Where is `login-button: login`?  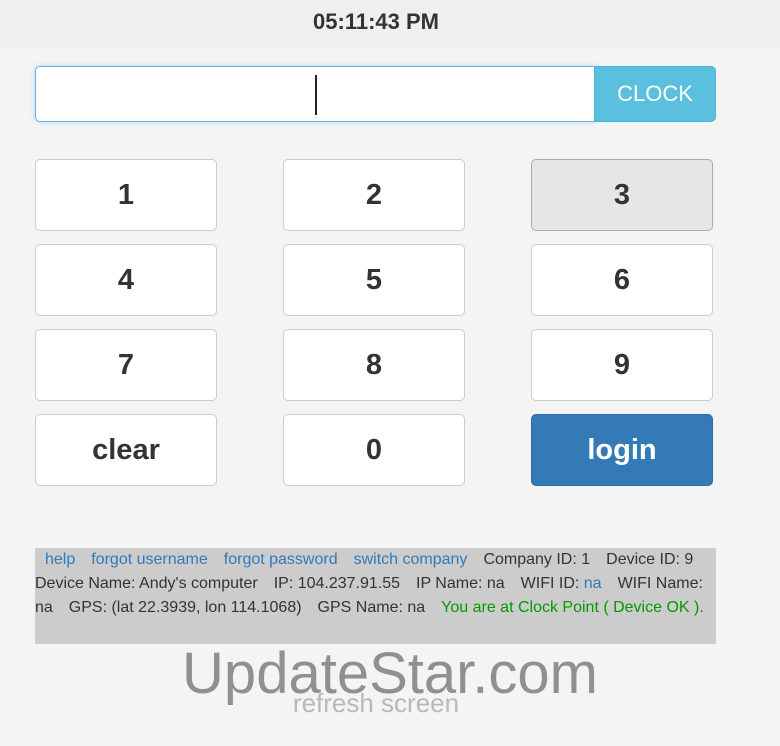 login-button: login is located at coordinates (622, 450).